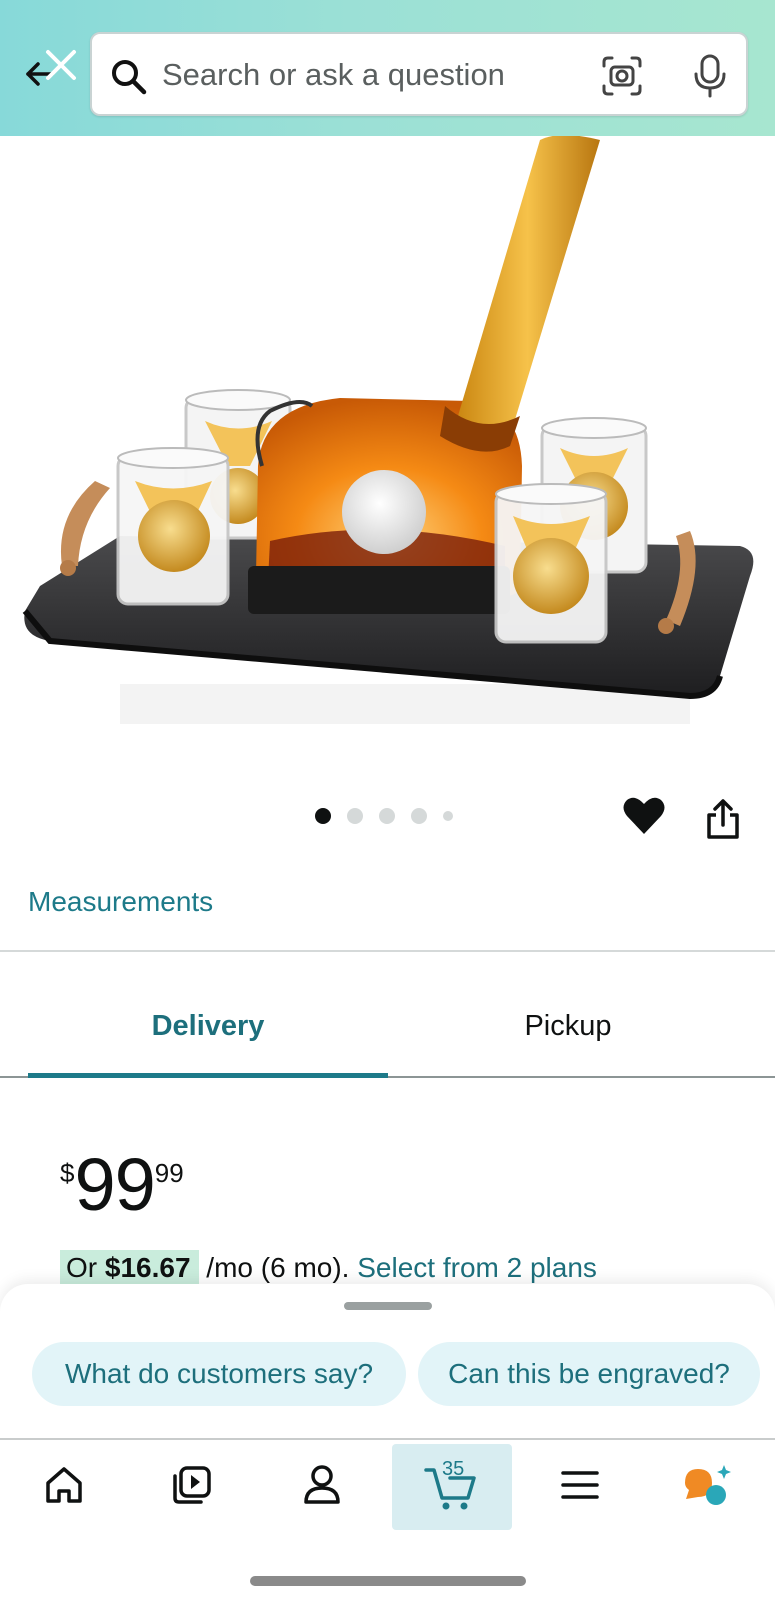  Describe the element at coordinates (622, 76) in the screenshot. I see `camera-lens-icon` at that location.